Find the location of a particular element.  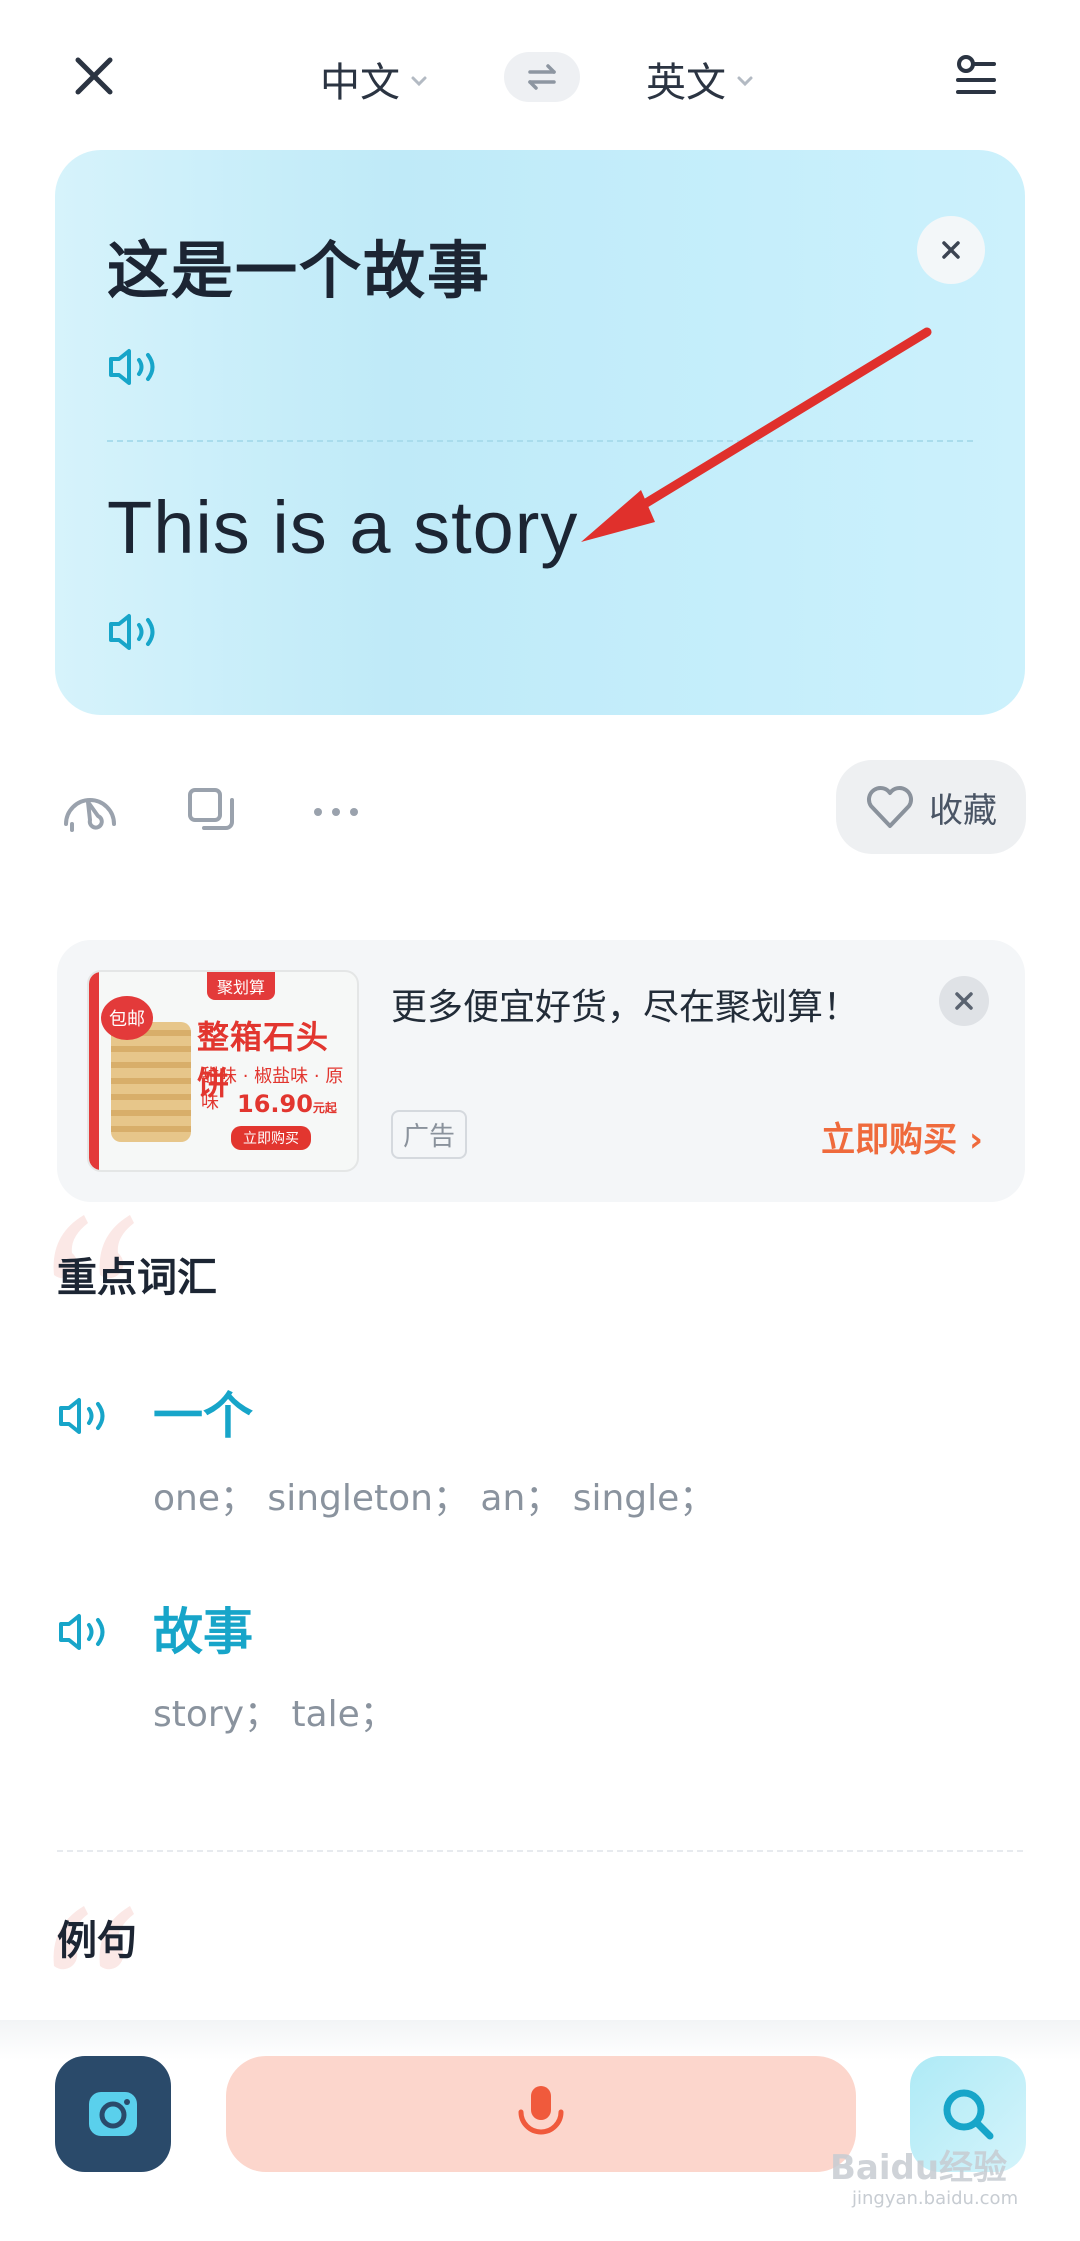

ad-buy-now-link: 立即购买 › is located at coordinates (902, 1136).